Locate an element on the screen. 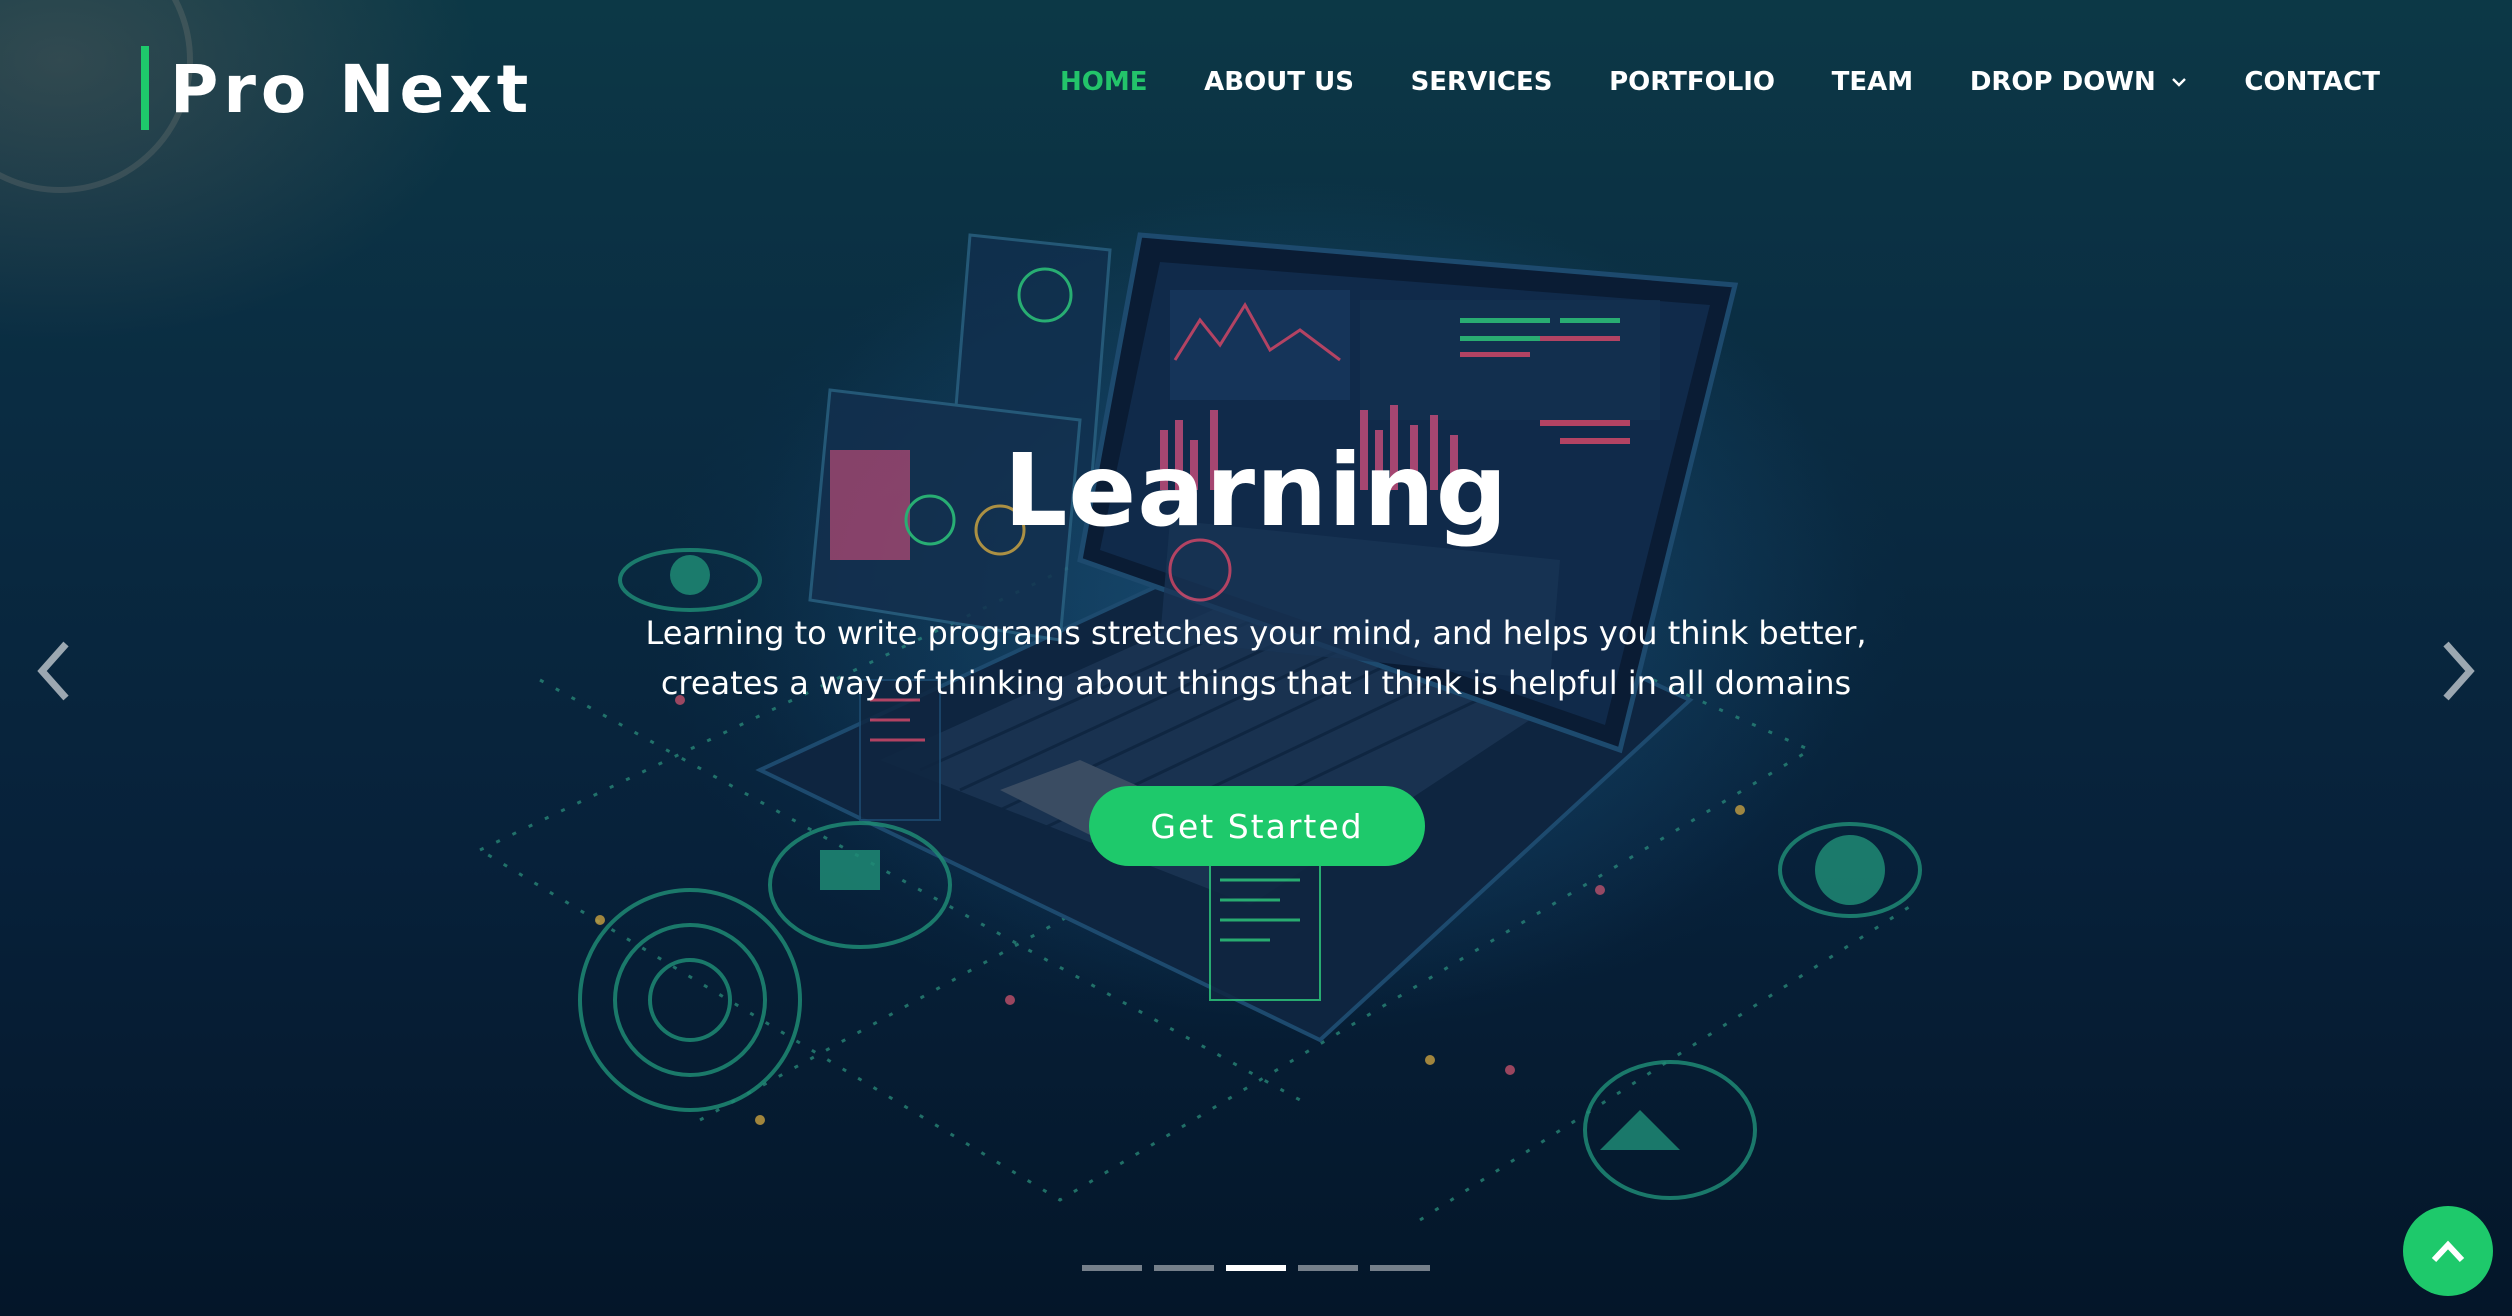 This screenshot has width=2512, height=1316. nav-item-home: HOME is located at coordinates (1104, 82).